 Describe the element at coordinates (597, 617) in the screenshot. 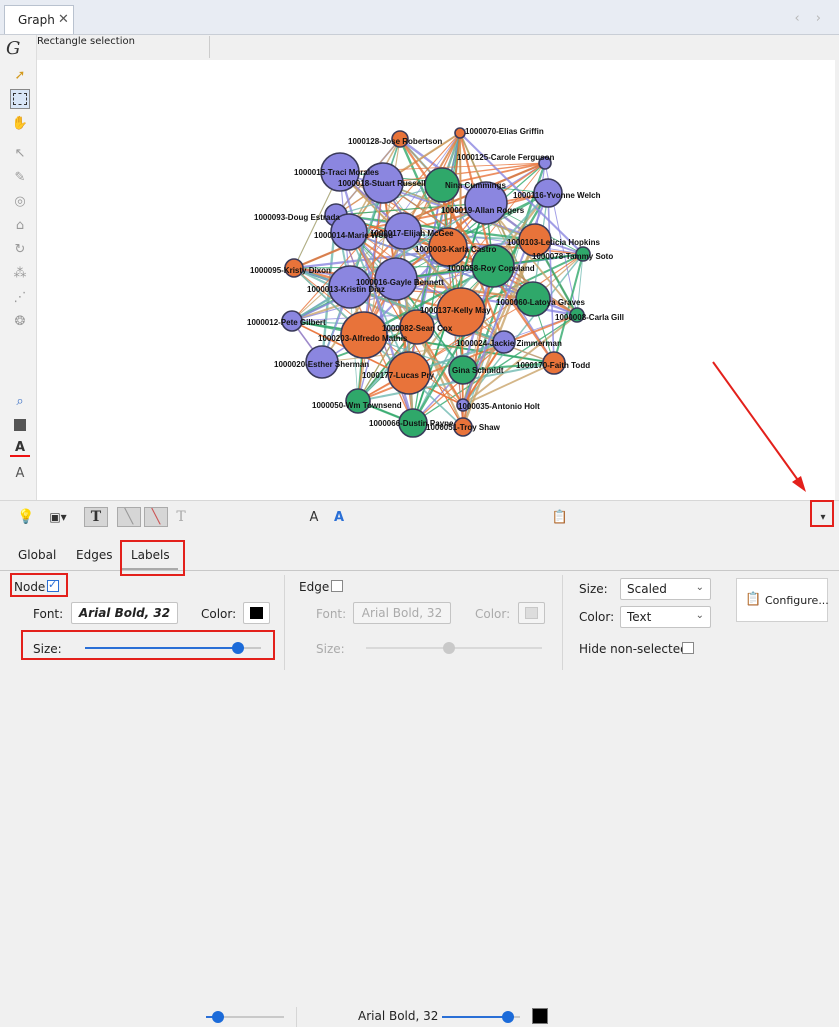

I see `color-mode-label: Color:` at that location.